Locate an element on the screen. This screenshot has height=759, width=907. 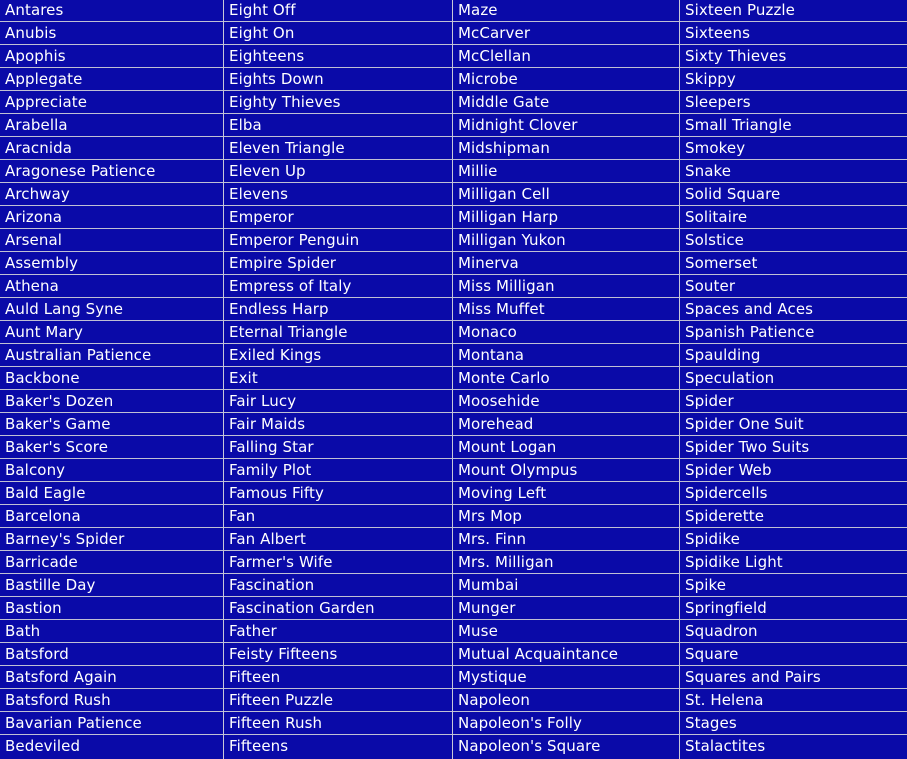
game-list-item: Solstice is located at coordinates (793, 240).